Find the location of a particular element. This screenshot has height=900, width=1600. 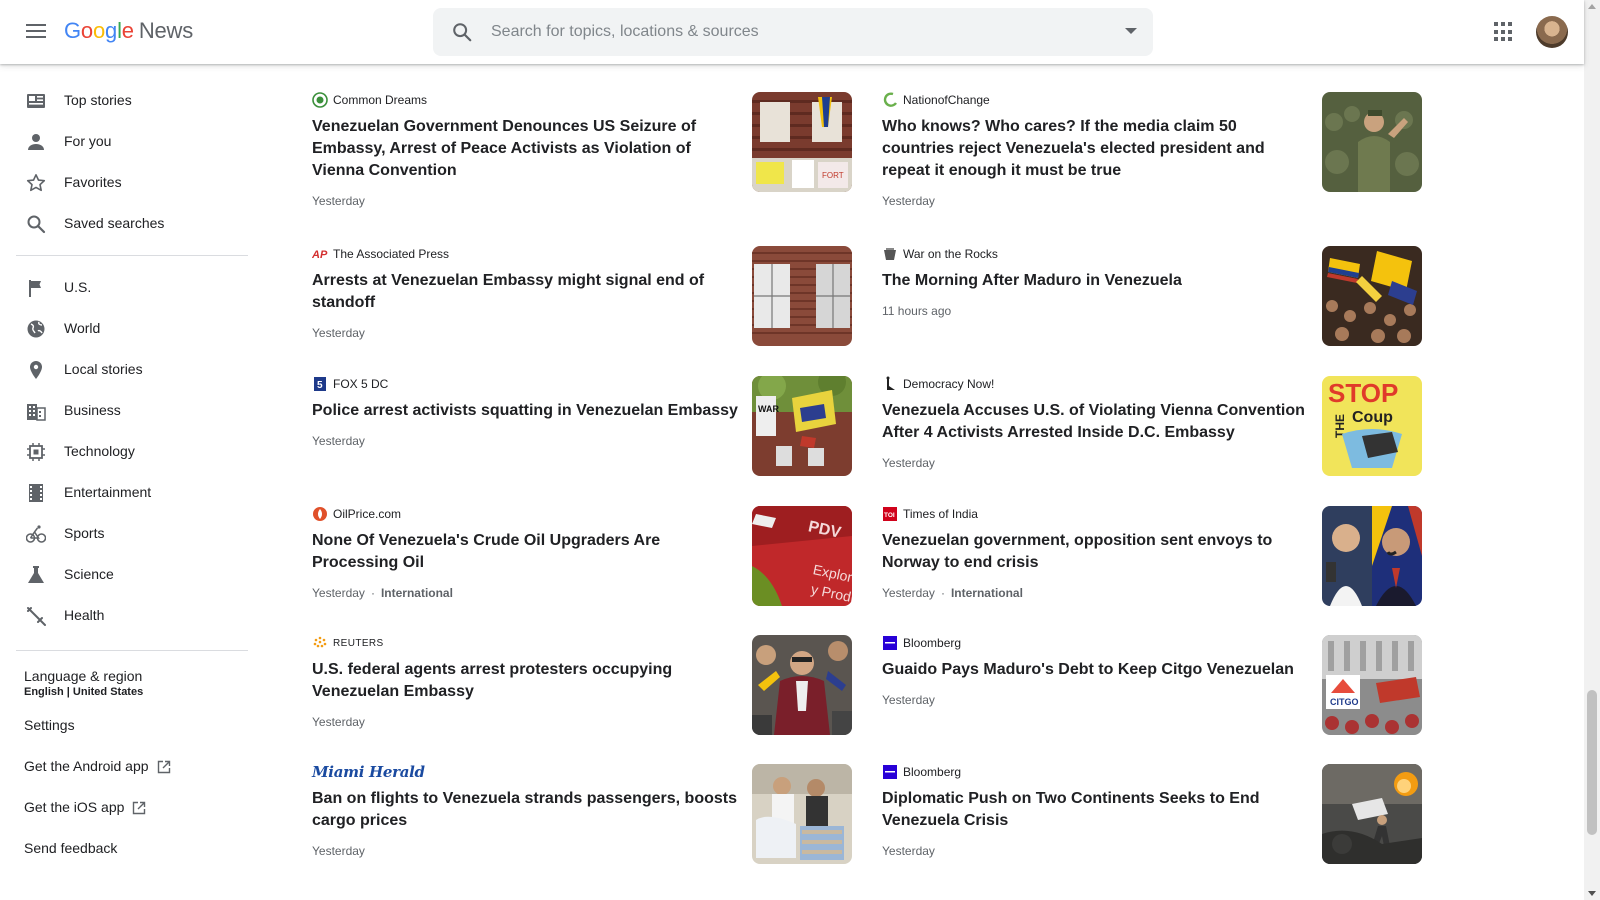

logo-letter: e is located at coordinates (127, 30).